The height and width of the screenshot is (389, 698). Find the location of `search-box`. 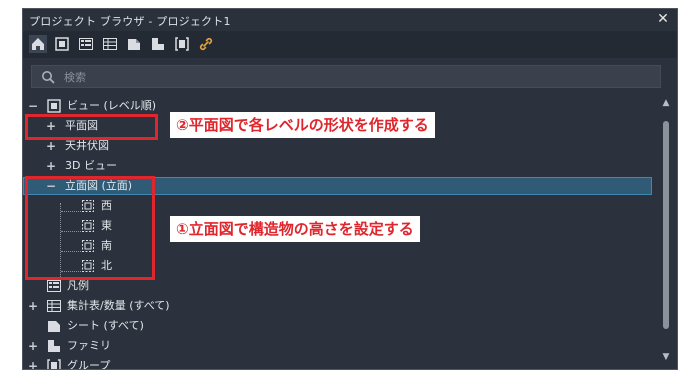

search-box is located at coordinates (346, 76).